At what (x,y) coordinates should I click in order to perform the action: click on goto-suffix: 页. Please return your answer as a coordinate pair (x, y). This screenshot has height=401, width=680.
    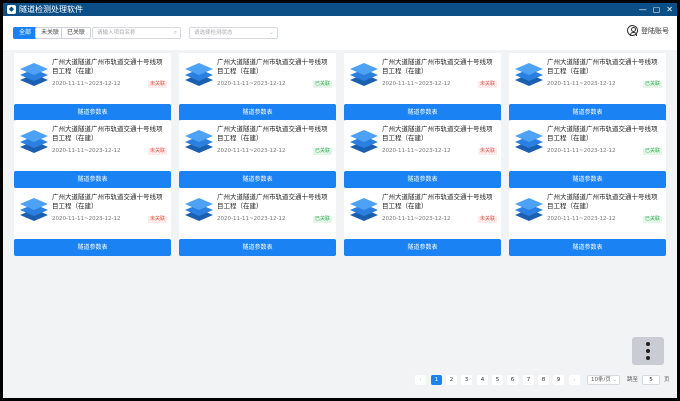
    Looking at the image, I should click on (667, 380).